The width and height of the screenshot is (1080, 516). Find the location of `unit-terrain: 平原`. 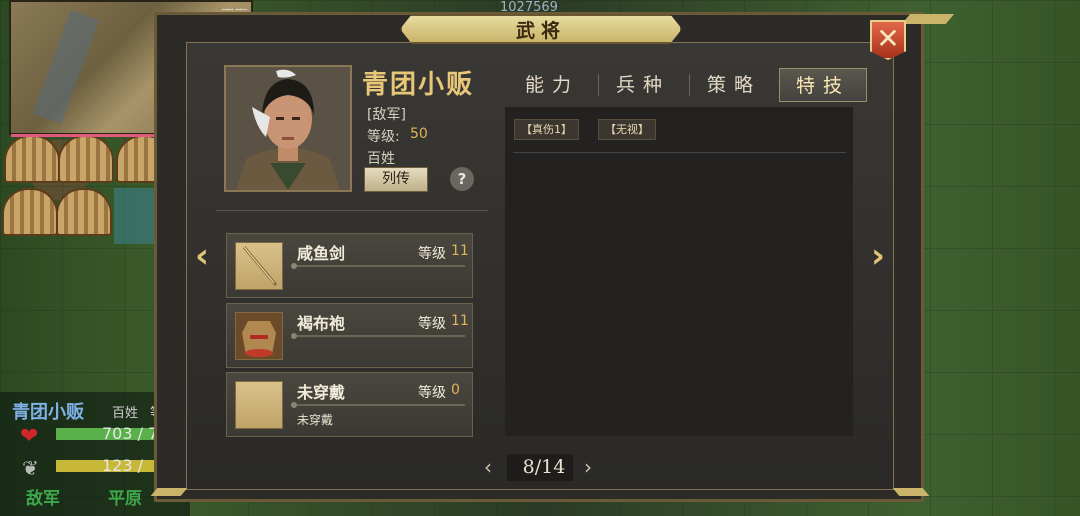

unit-terrain: 平原 is located at coordinates (125, 499).